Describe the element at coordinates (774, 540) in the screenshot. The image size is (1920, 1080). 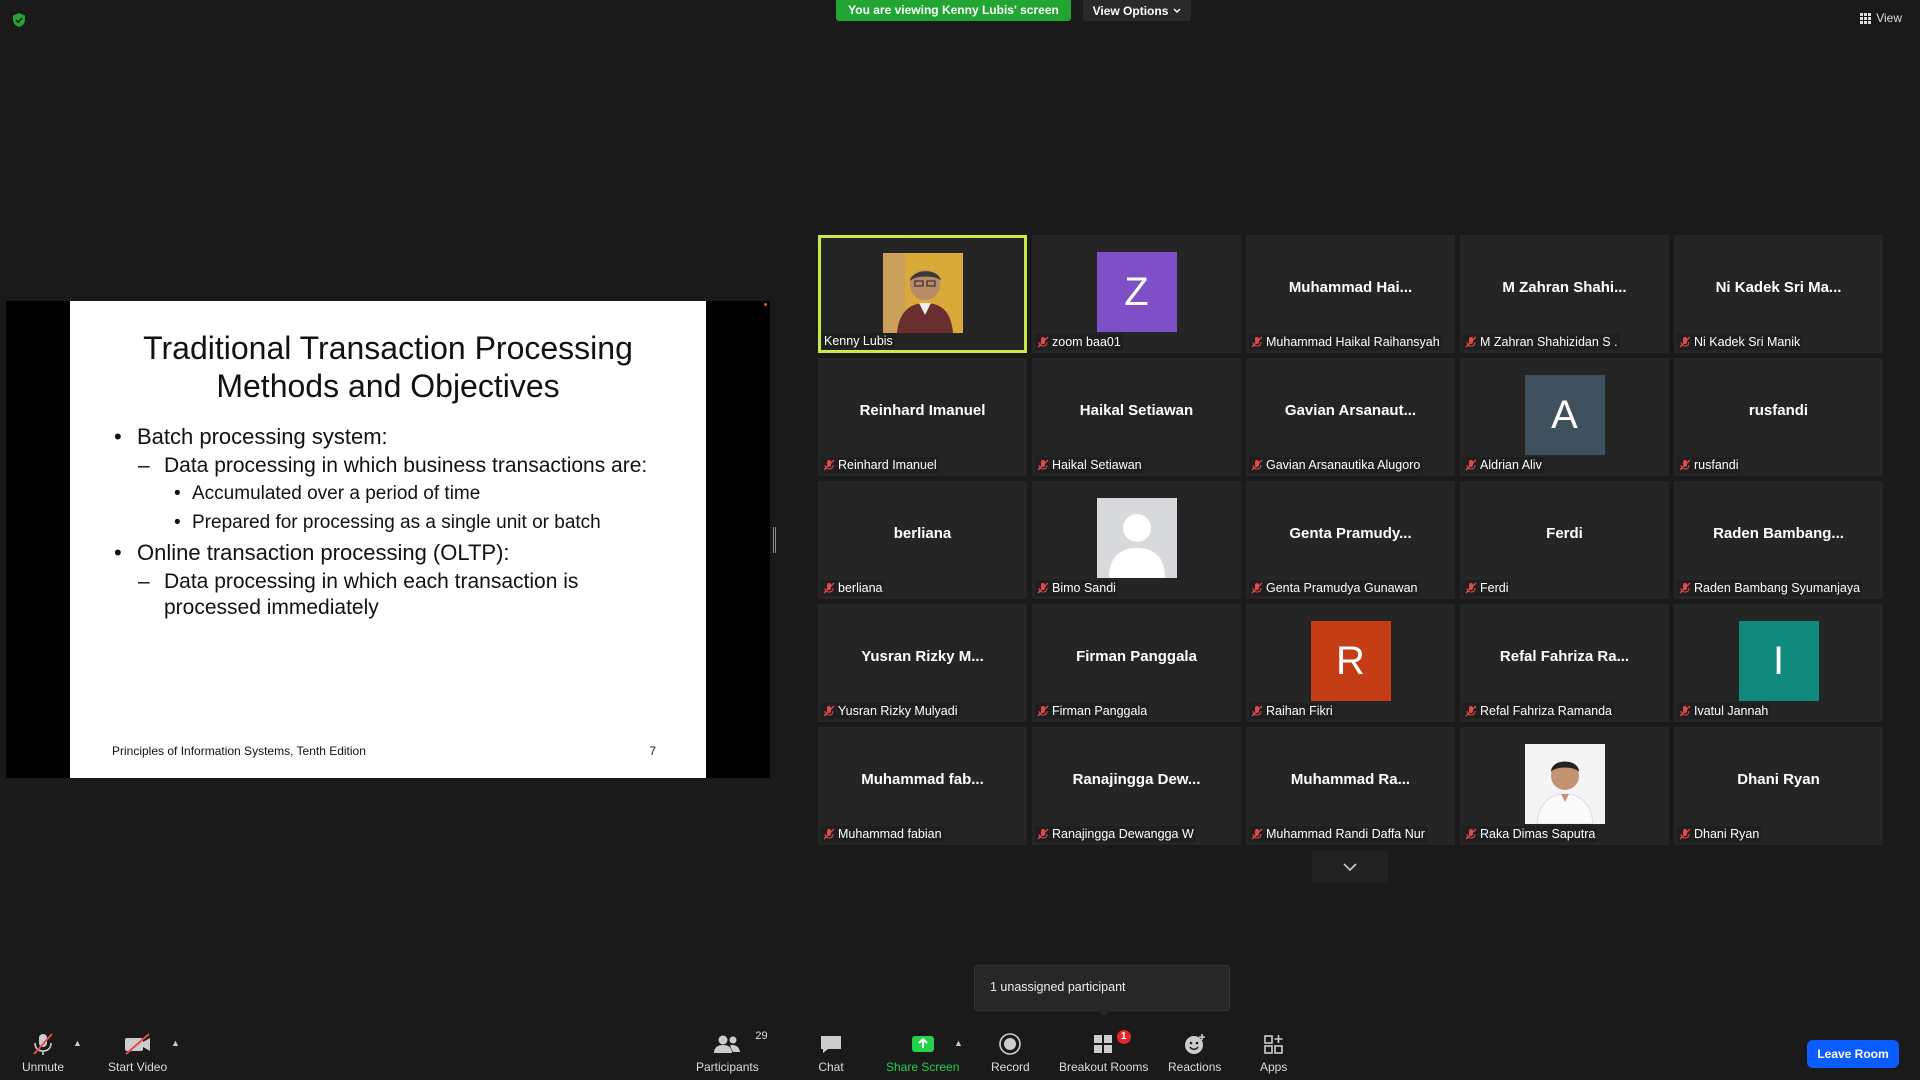
I see `resize-splitter` at that location.